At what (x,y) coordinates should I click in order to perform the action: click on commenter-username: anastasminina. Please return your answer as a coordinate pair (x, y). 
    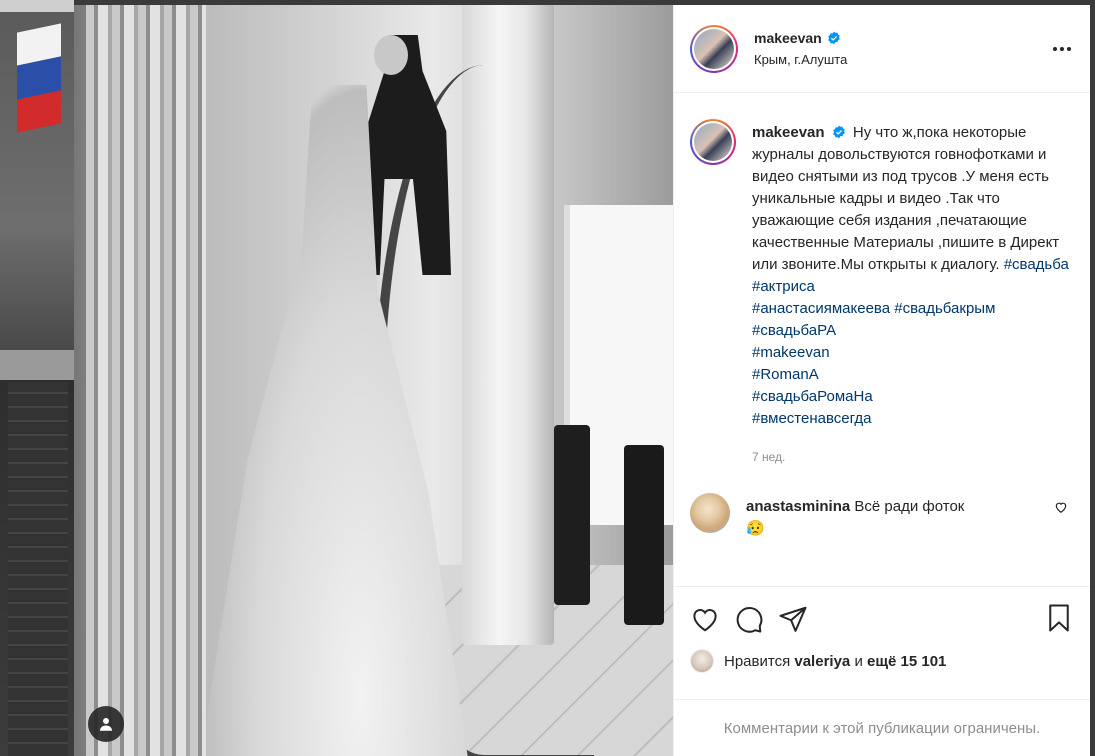
    Looking at the image, I should click on (798, 506).